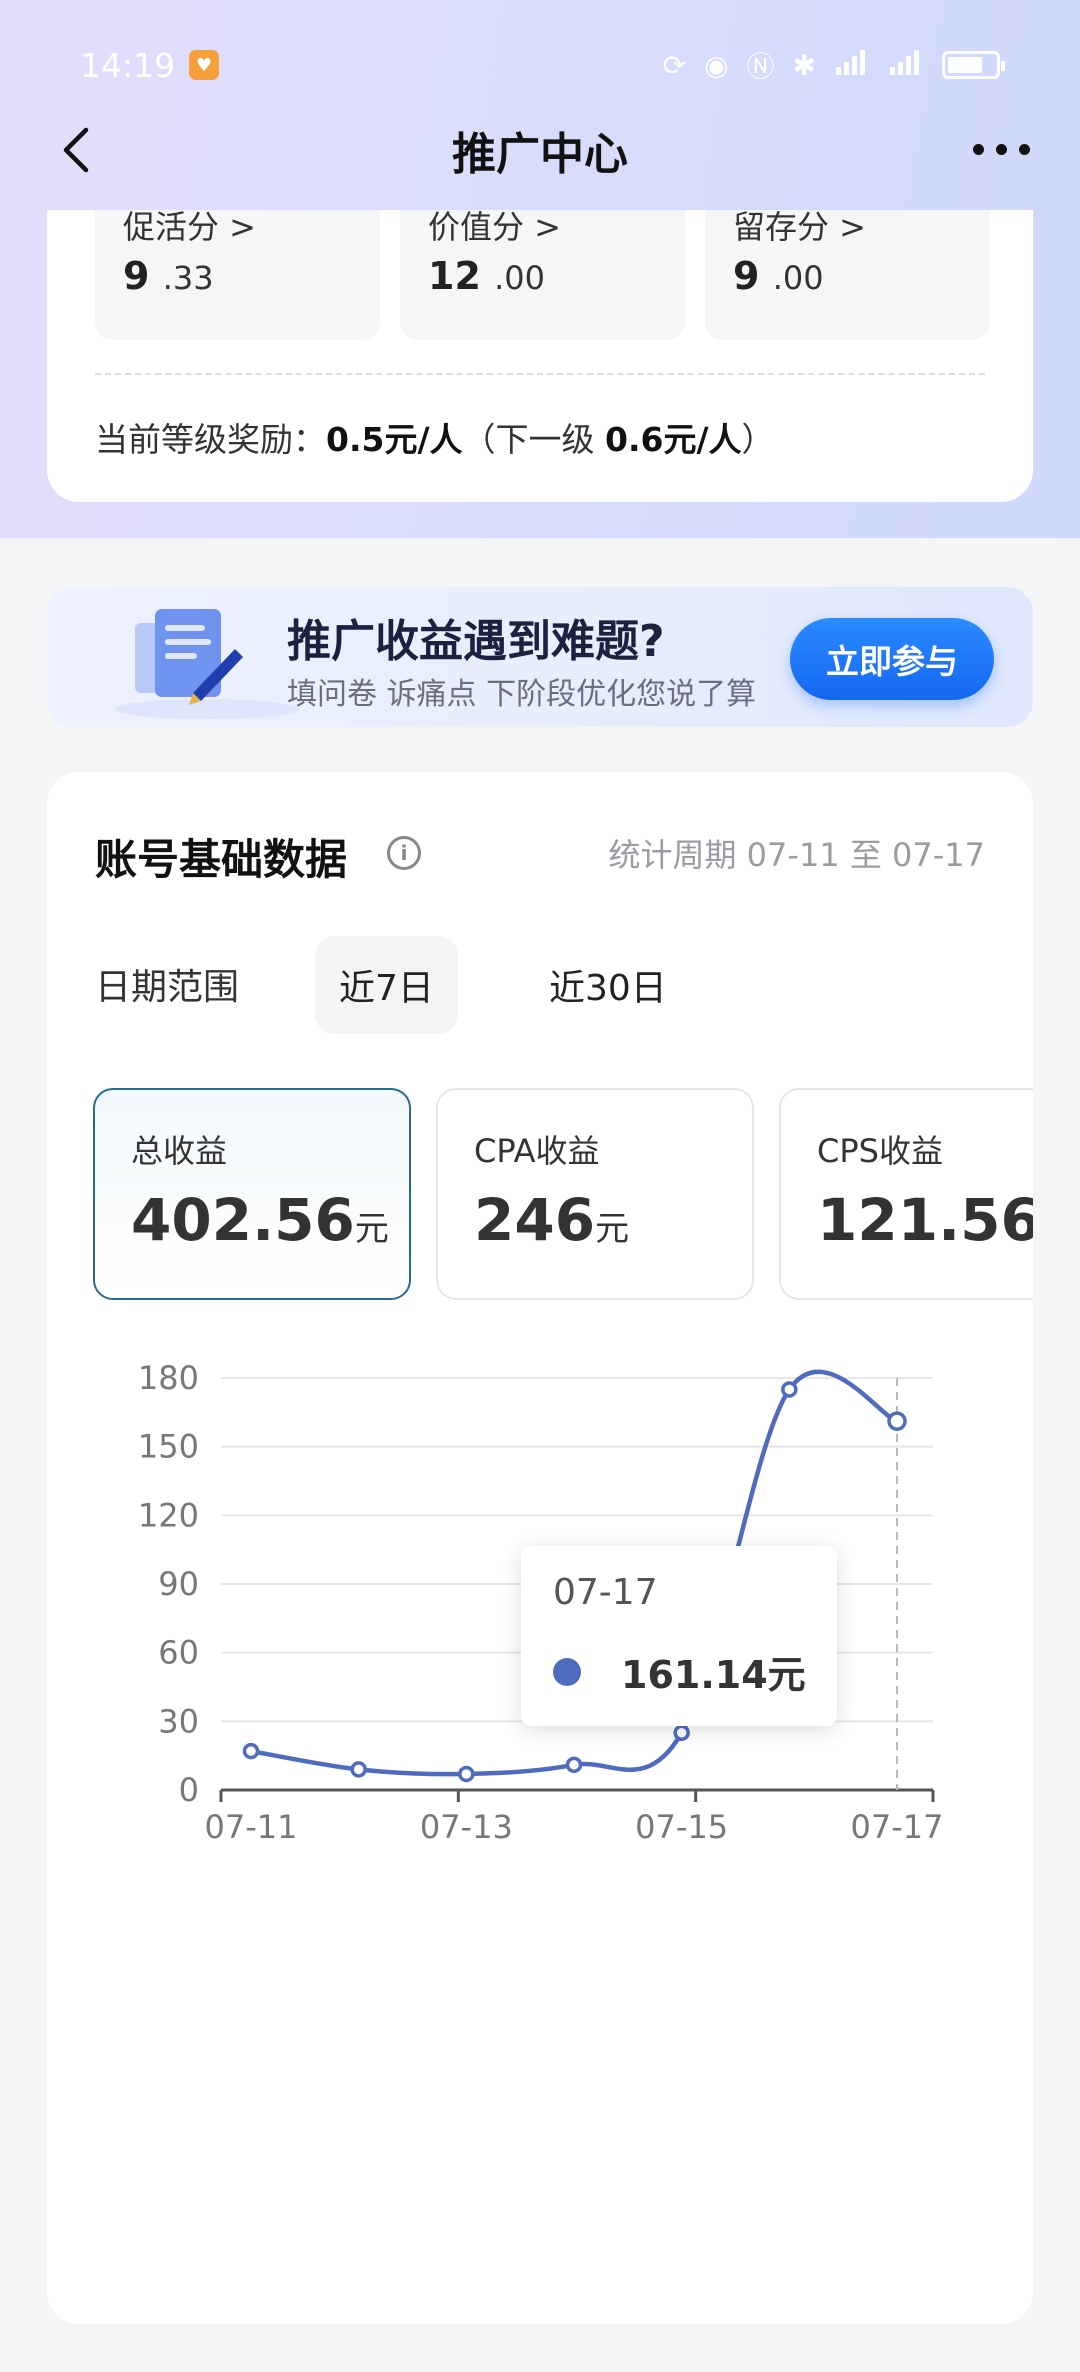 The width and height of the screenshot is (1080, 2372). Describe the element at coordinates (681, 1827) in the screenshot. I see `x-tick-label: 07-15` at that location.